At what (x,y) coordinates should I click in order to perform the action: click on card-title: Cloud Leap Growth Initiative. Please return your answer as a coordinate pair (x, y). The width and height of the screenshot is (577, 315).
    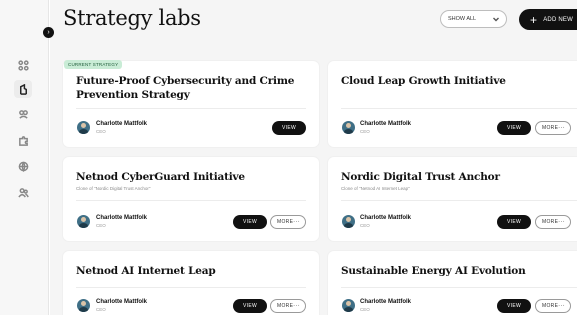
    Looking at the image, I should click on (423, 81).